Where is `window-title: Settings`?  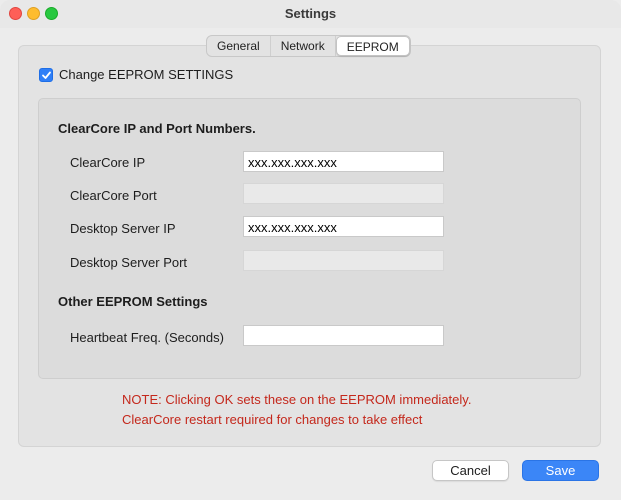
window-title: Settings is located at coordinates (310, 13).